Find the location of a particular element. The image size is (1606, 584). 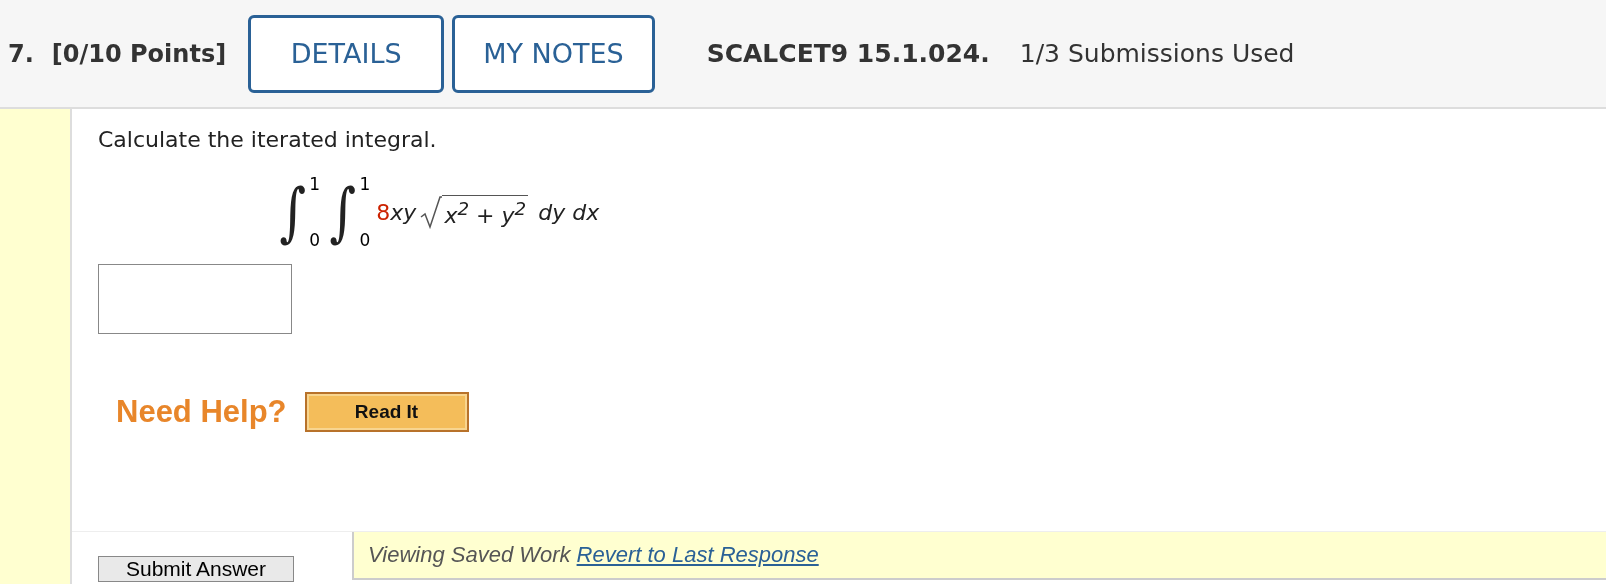

coefficient: 8 is located at coordinates (383, 212).